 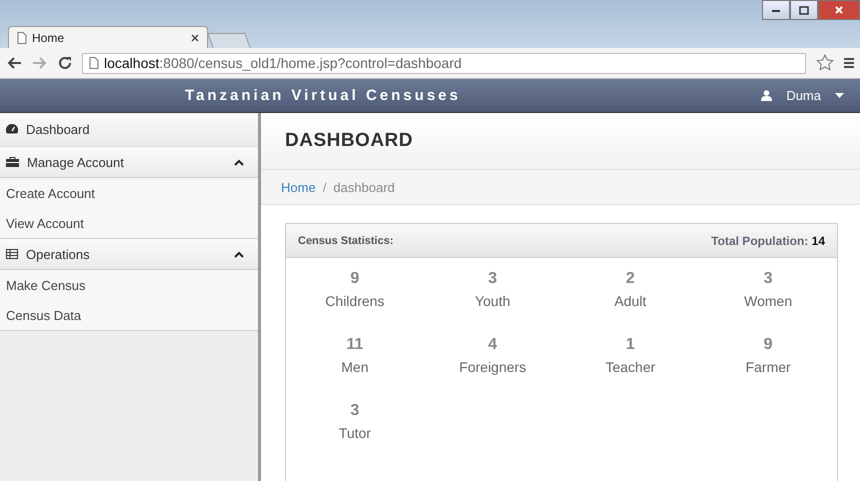 I want to click on stat-value: 11, so click(x=355, y=345).